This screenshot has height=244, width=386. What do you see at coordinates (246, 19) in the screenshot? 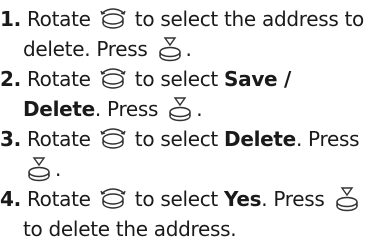
I see `step-1-text-b: to select the address to` at bounding box center [246, 19].